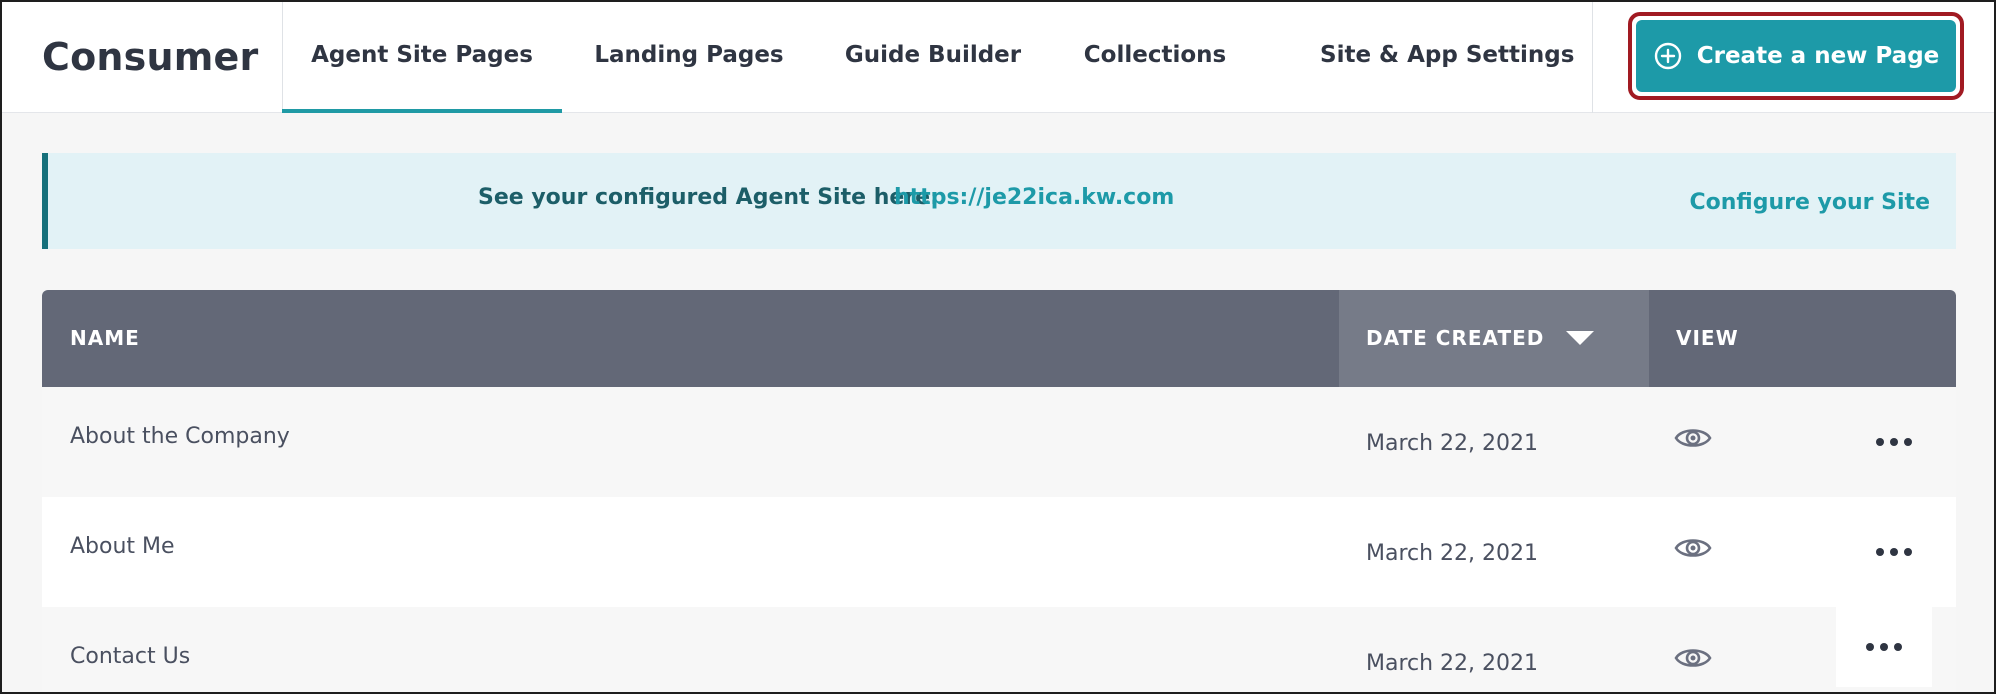  I want to click on configure-site-link: Configure your Site, so click(1809, 201).